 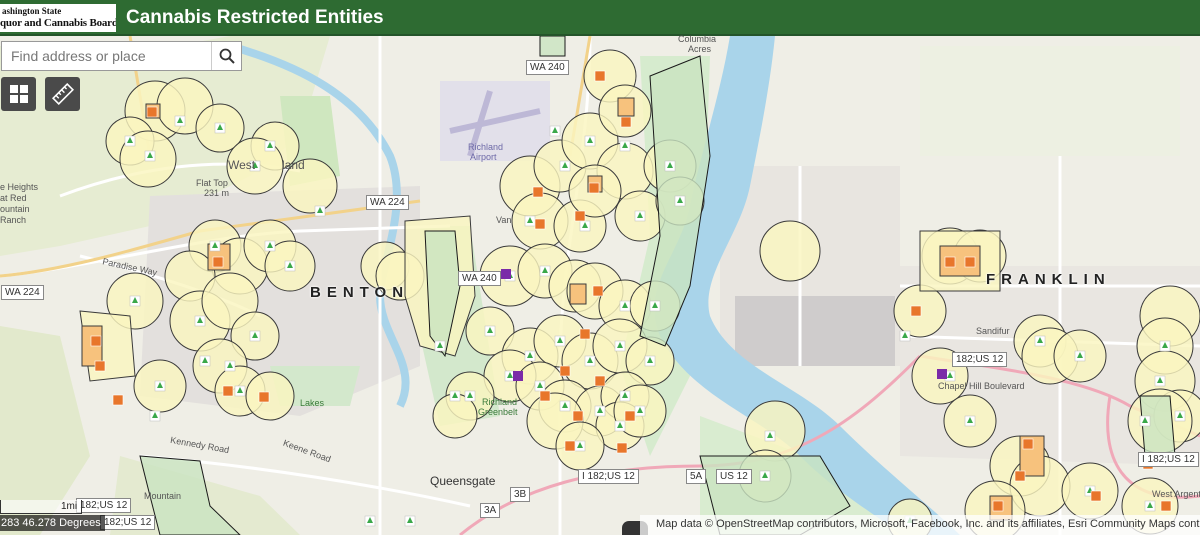 What do you see at coordinates (107, 56) in the screenshot?
I see `search-input` at bounding box center [107, 56].